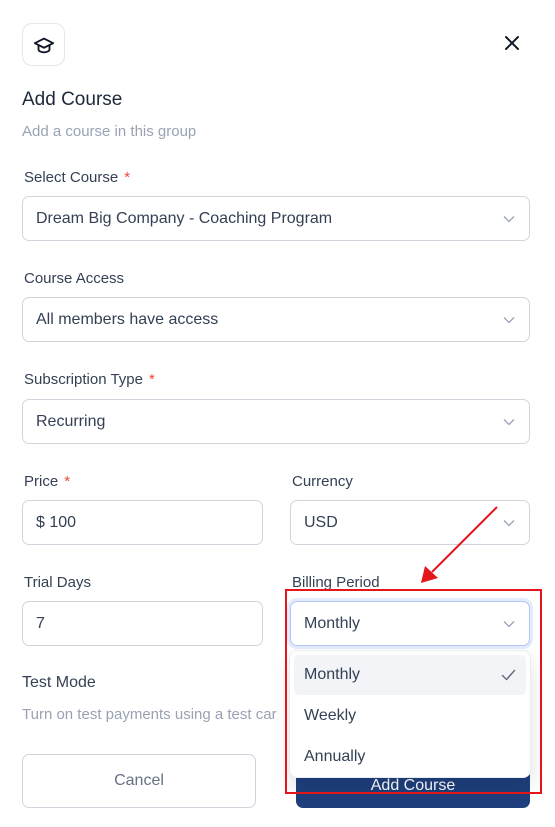 The image size is (555, 827). Describe the element at coordinates (71, 421) in the screenshot. I see `subscription-type-value: Recurring` at that location.